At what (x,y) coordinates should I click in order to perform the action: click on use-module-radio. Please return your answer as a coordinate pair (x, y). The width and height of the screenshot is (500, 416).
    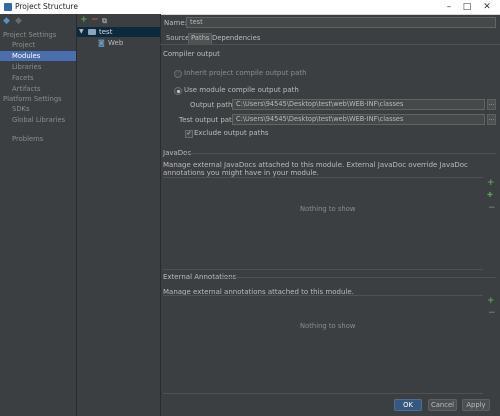
    Looking at the image, I should click on (178, 91).